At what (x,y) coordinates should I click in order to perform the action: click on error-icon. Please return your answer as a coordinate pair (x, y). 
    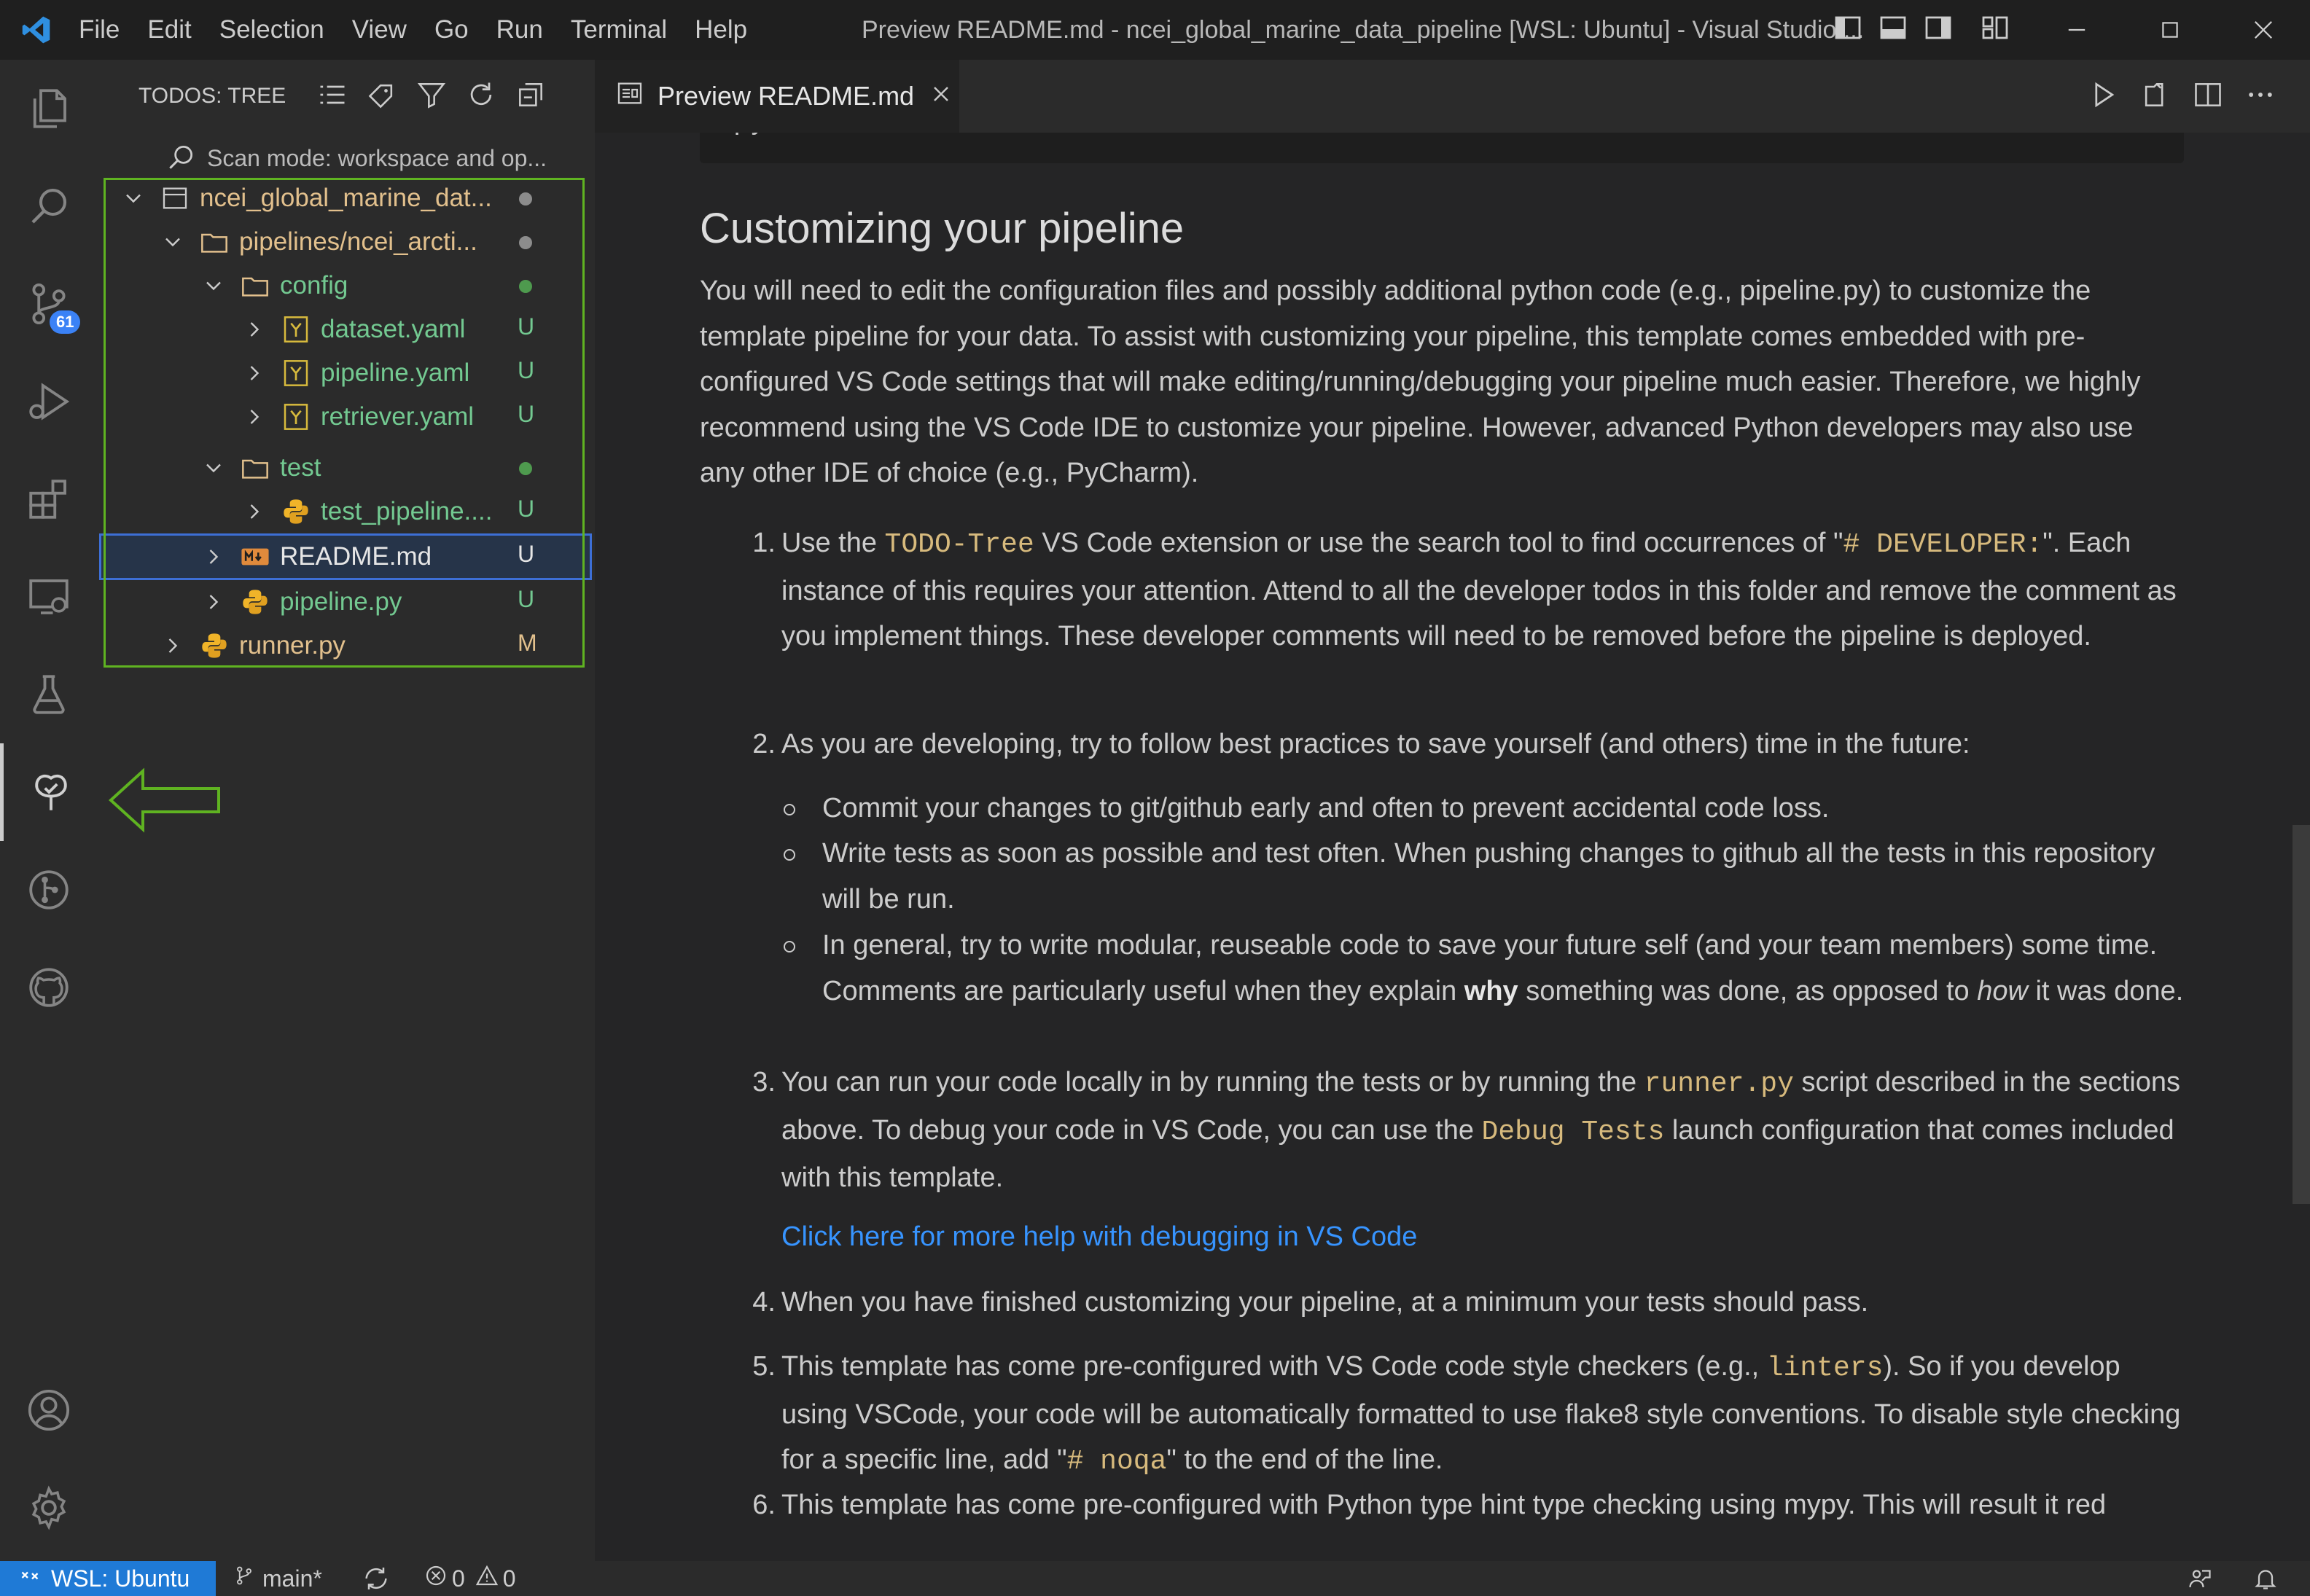
    Looking at the image, I should click on (436, 1578).